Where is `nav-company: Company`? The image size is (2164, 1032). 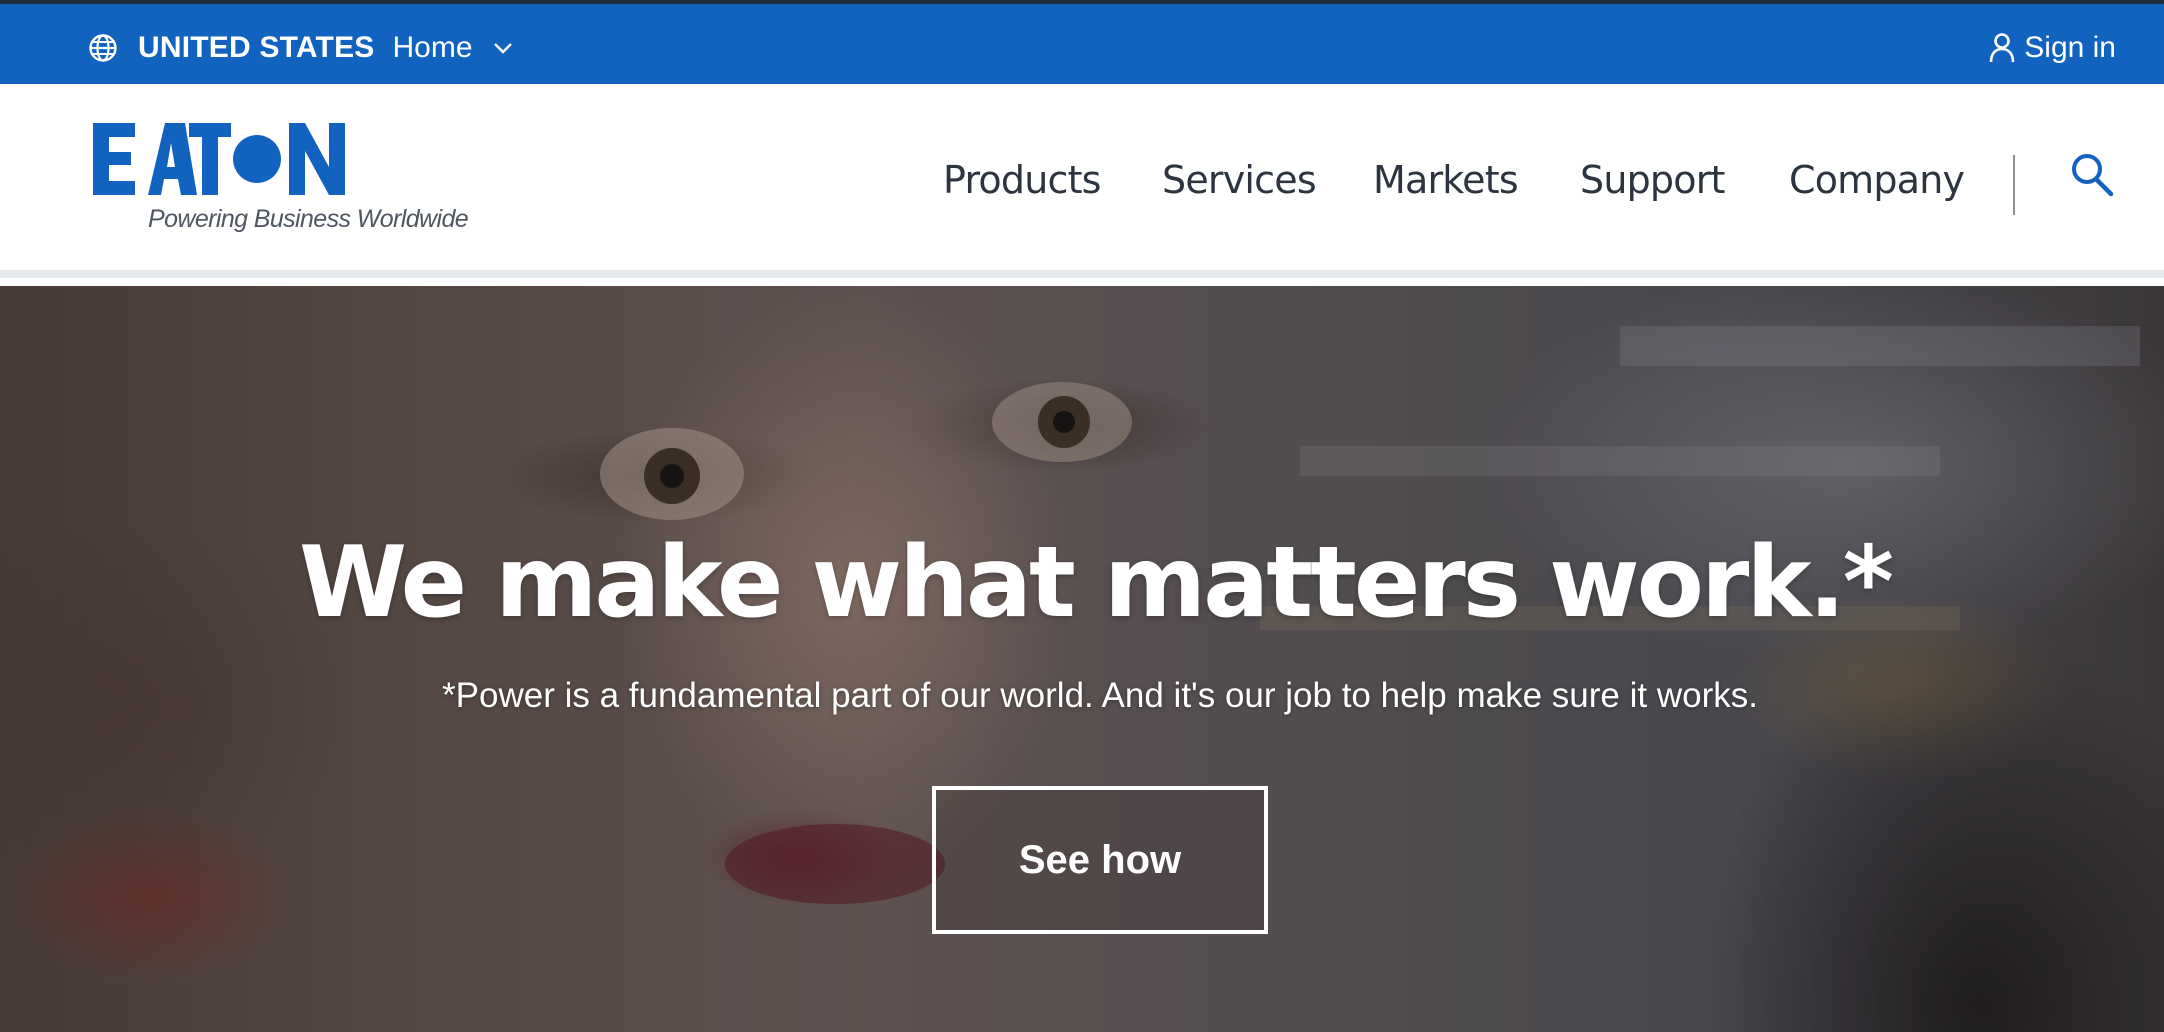
nav-company: Company is located at coordinates (1877, 180).